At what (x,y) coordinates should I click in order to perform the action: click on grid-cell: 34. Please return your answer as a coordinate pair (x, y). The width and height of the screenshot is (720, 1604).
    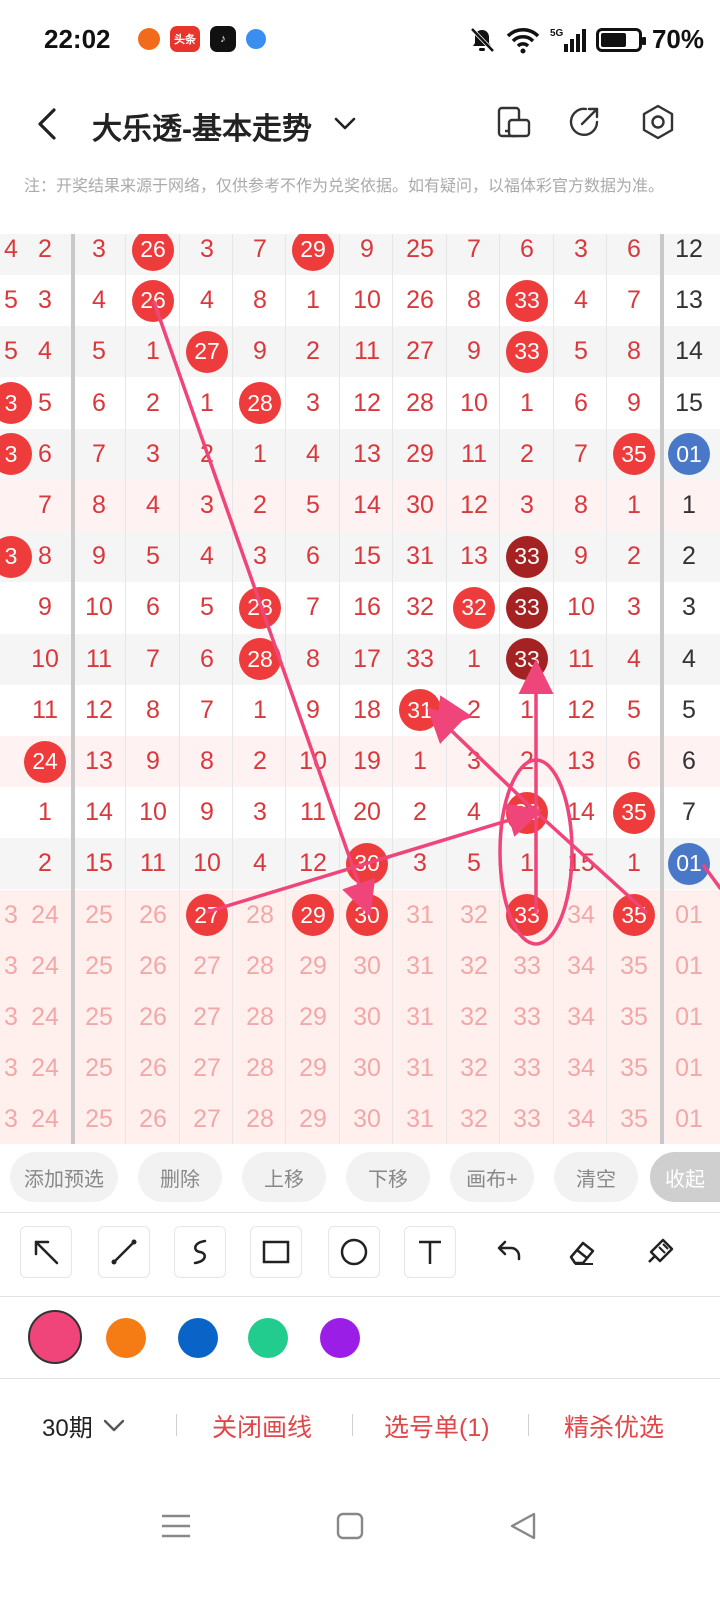
    Looking at the image, I should click on (581, 966).